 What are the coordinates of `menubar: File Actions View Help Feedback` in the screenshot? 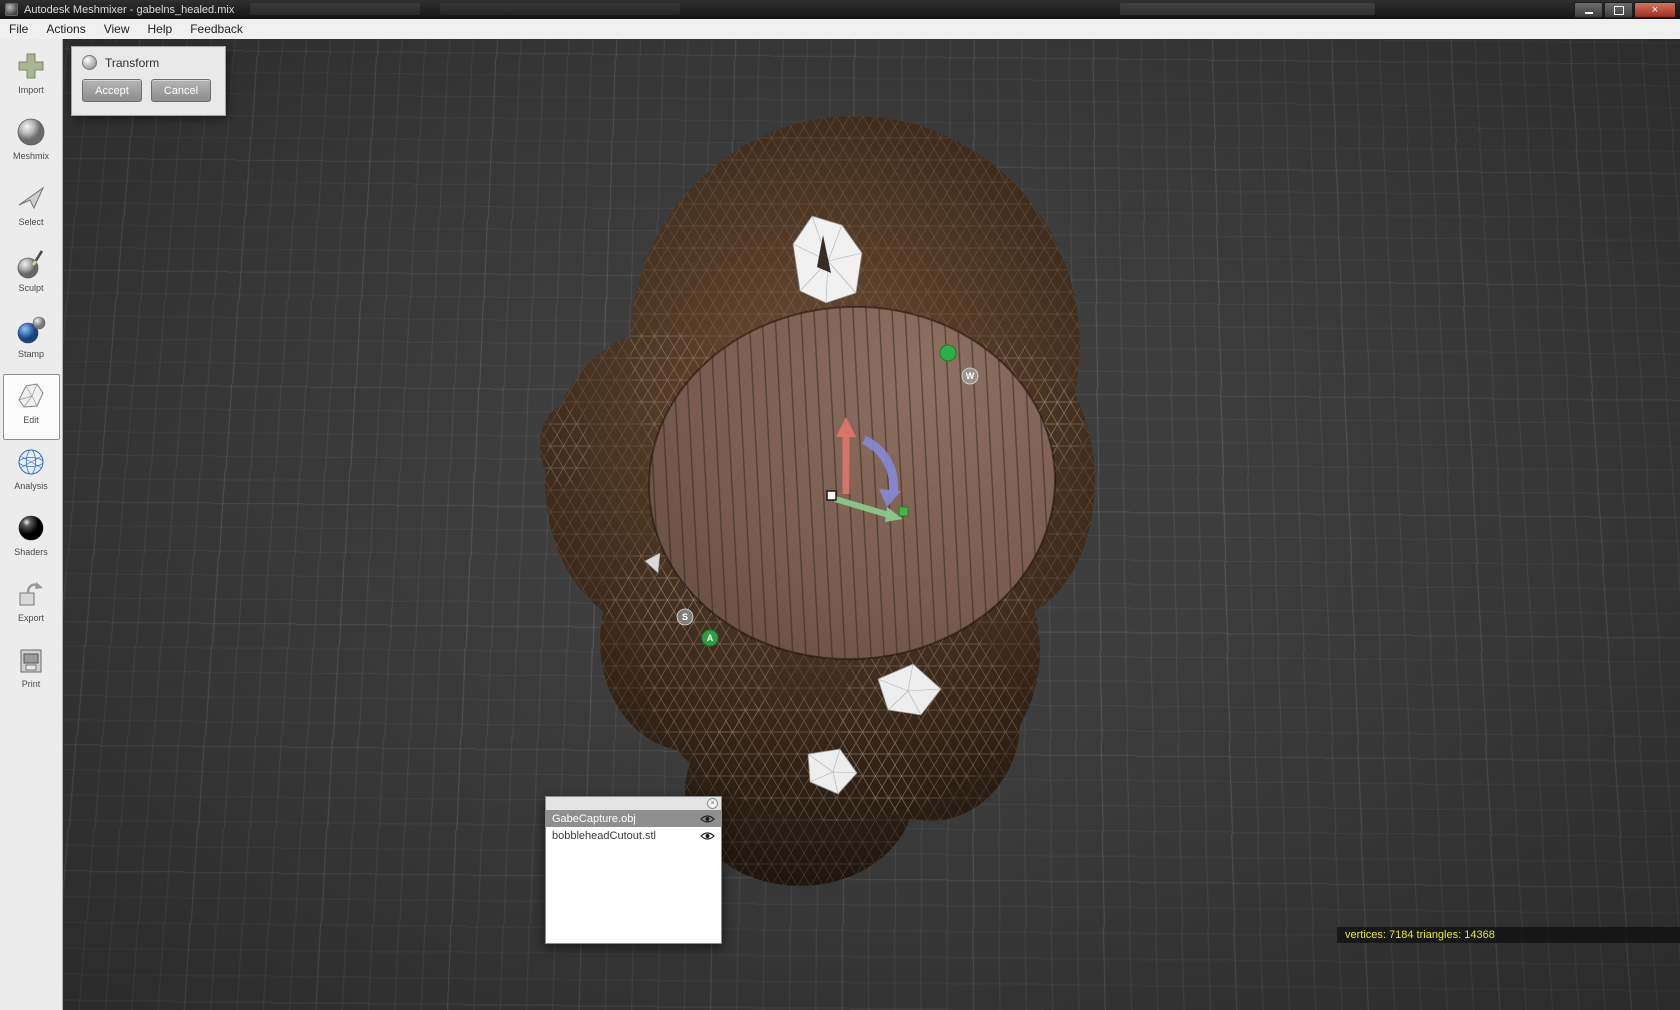 It's located at (840, 29).